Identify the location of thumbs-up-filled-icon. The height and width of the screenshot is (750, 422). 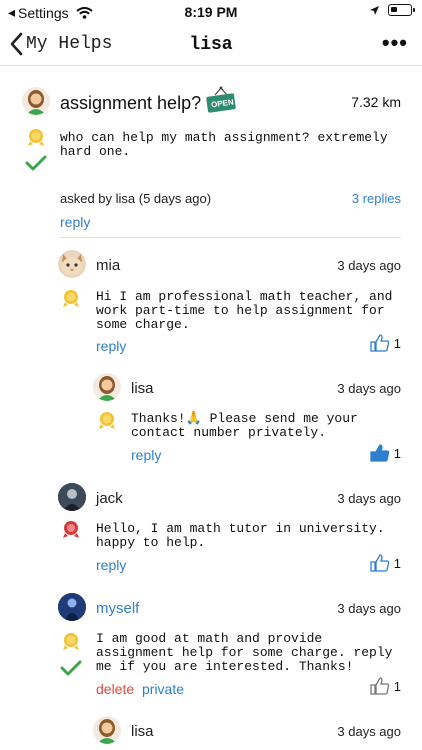
(380, 453).